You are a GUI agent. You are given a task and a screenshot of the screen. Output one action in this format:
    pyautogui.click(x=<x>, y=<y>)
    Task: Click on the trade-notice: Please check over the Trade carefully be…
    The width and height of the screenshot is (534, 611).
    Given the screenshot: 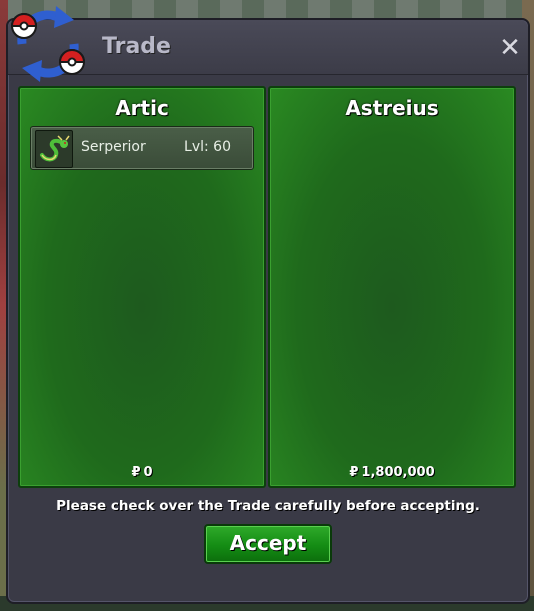 What is the action you would take?
    pyautogui.click(x=268, y=506)
    